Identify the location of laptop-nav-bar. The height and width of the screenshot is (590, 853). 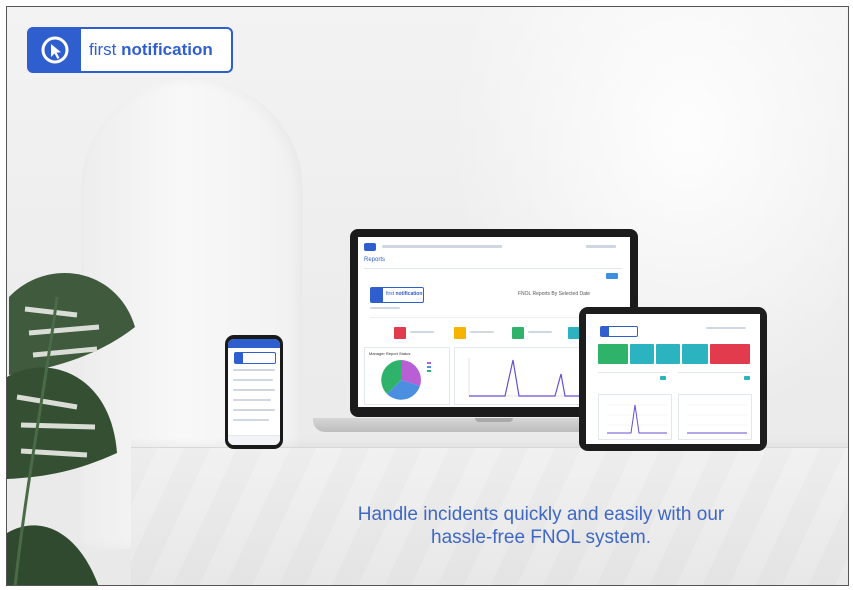
(442, 246).